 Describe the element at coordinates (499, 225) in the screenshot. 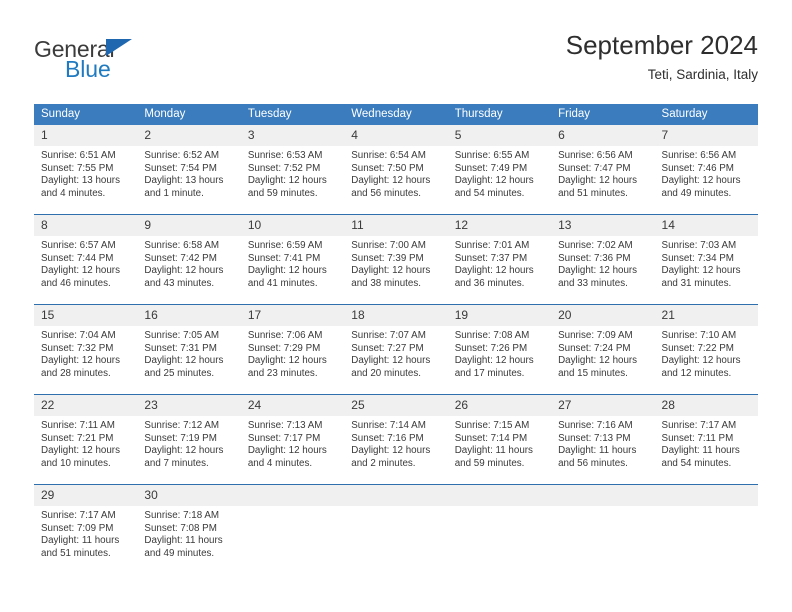

I see `day-cell: 12` at that location.